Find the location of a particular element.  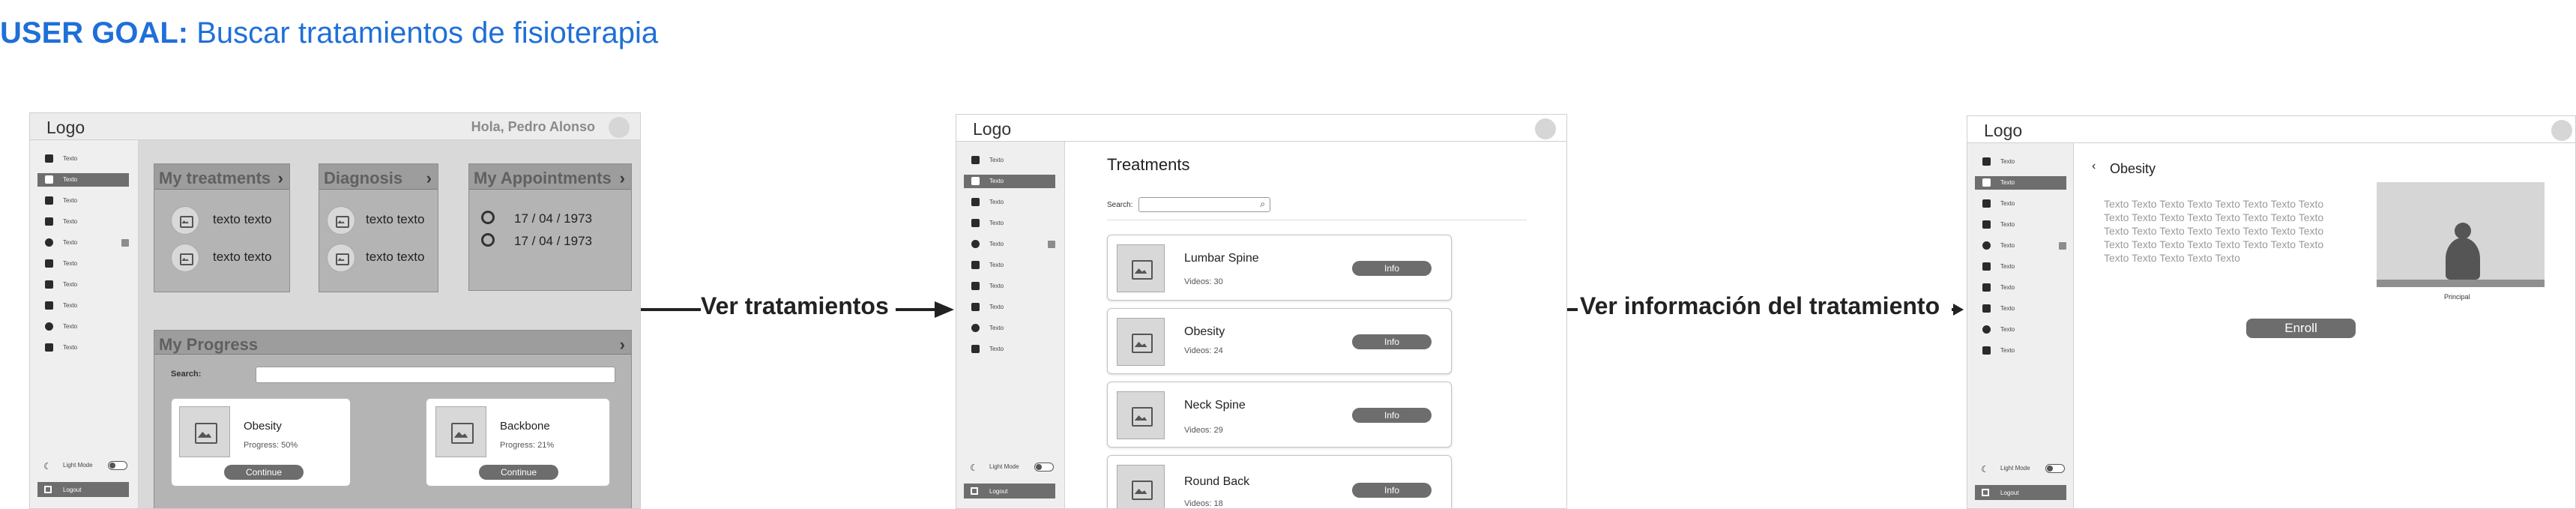

card-title-text: My Appointments is located at coordinates (543, 178).